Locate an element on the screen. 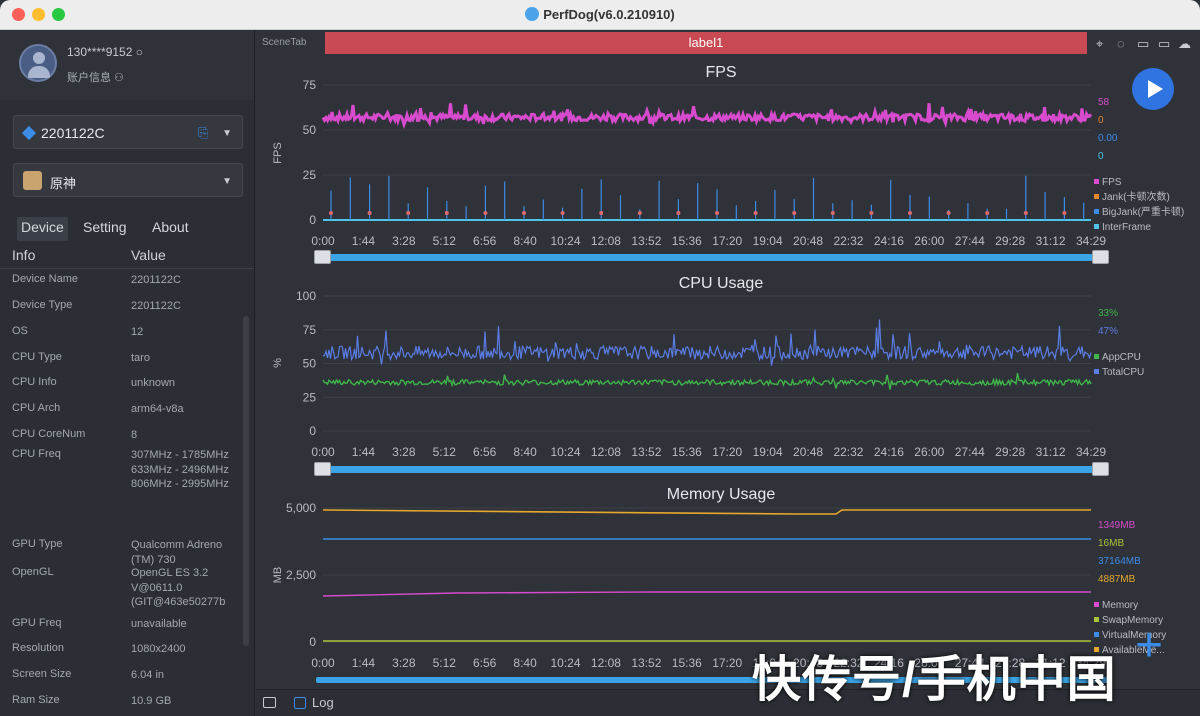 This screenshot has width=1200, height=716. cpu-x-tick-label: 17:20 is located at coordinates (727, 452).